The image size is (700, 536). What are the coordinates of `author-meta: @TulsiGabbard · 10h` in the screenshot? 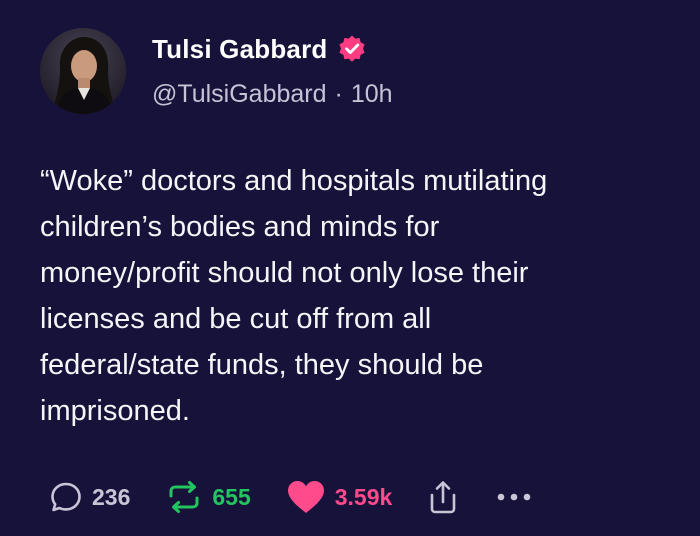 It's located at (272, 94).